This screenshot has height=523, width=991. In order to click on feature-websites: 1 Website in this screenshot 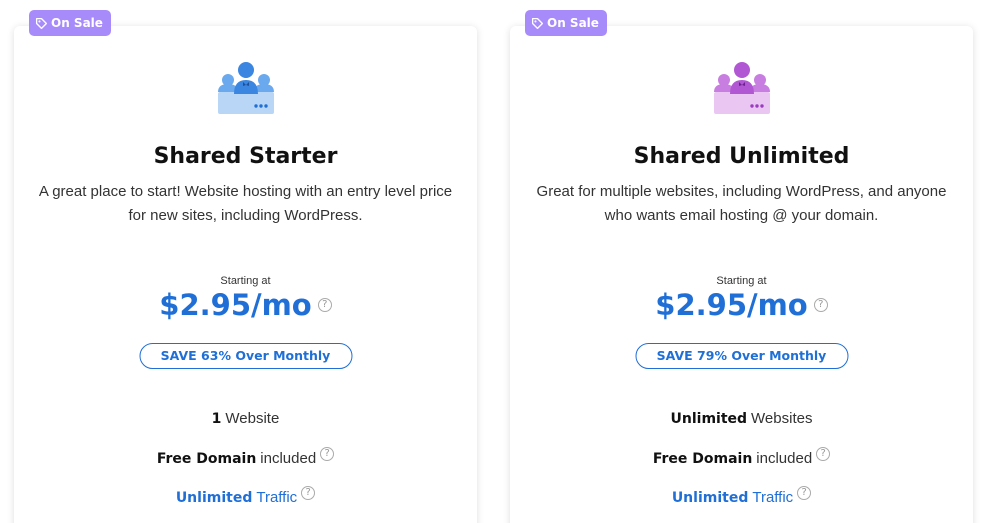, I will do `click(245, 418)`.